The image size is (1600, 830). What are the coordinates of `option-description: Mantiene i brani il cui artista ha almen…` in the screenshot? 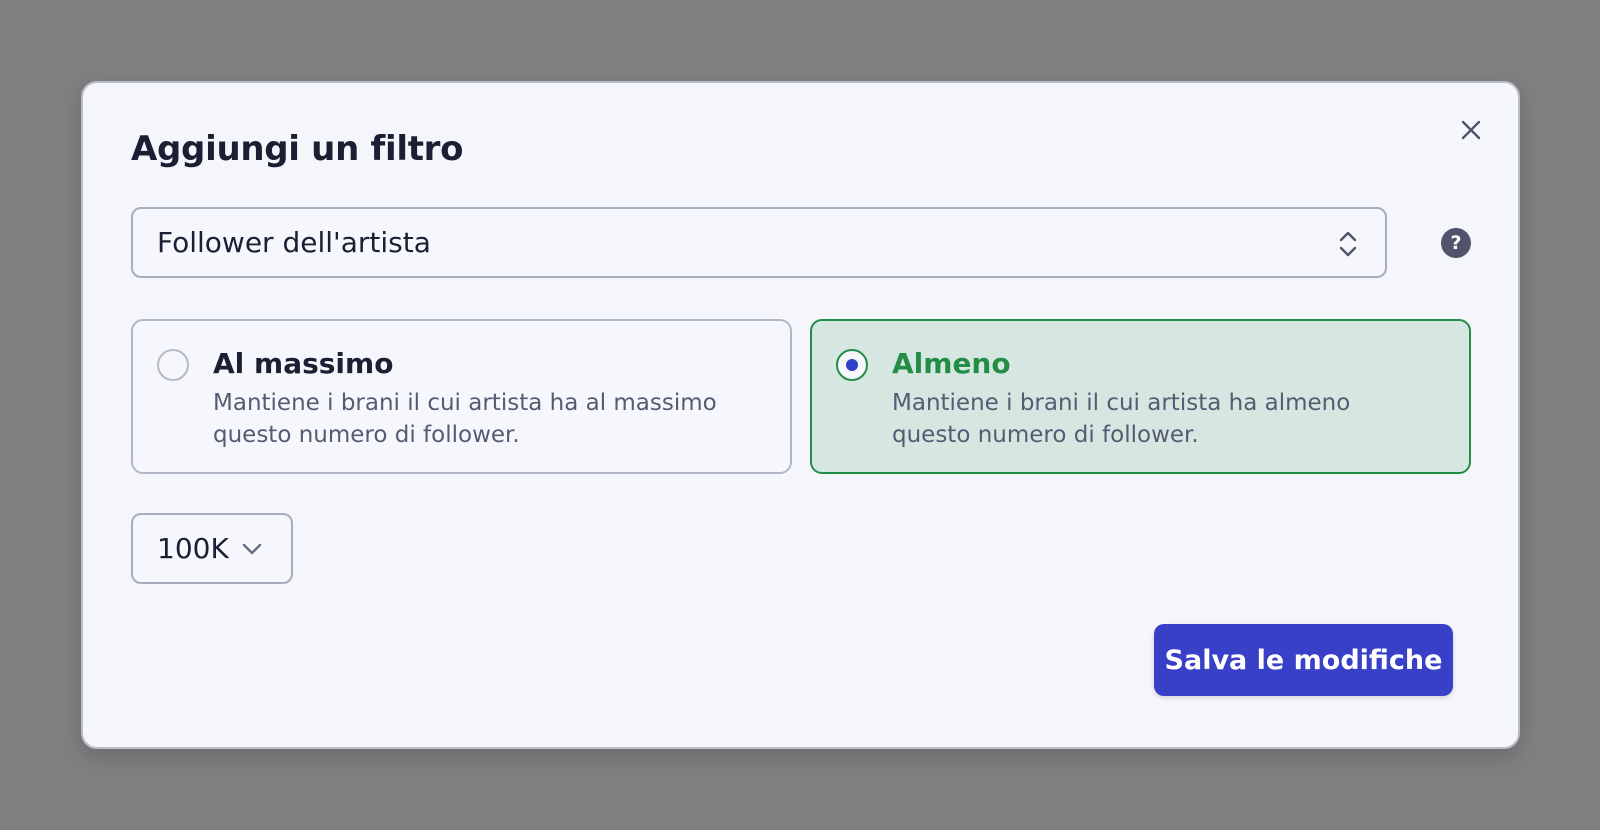 It's located at (1121, 419).